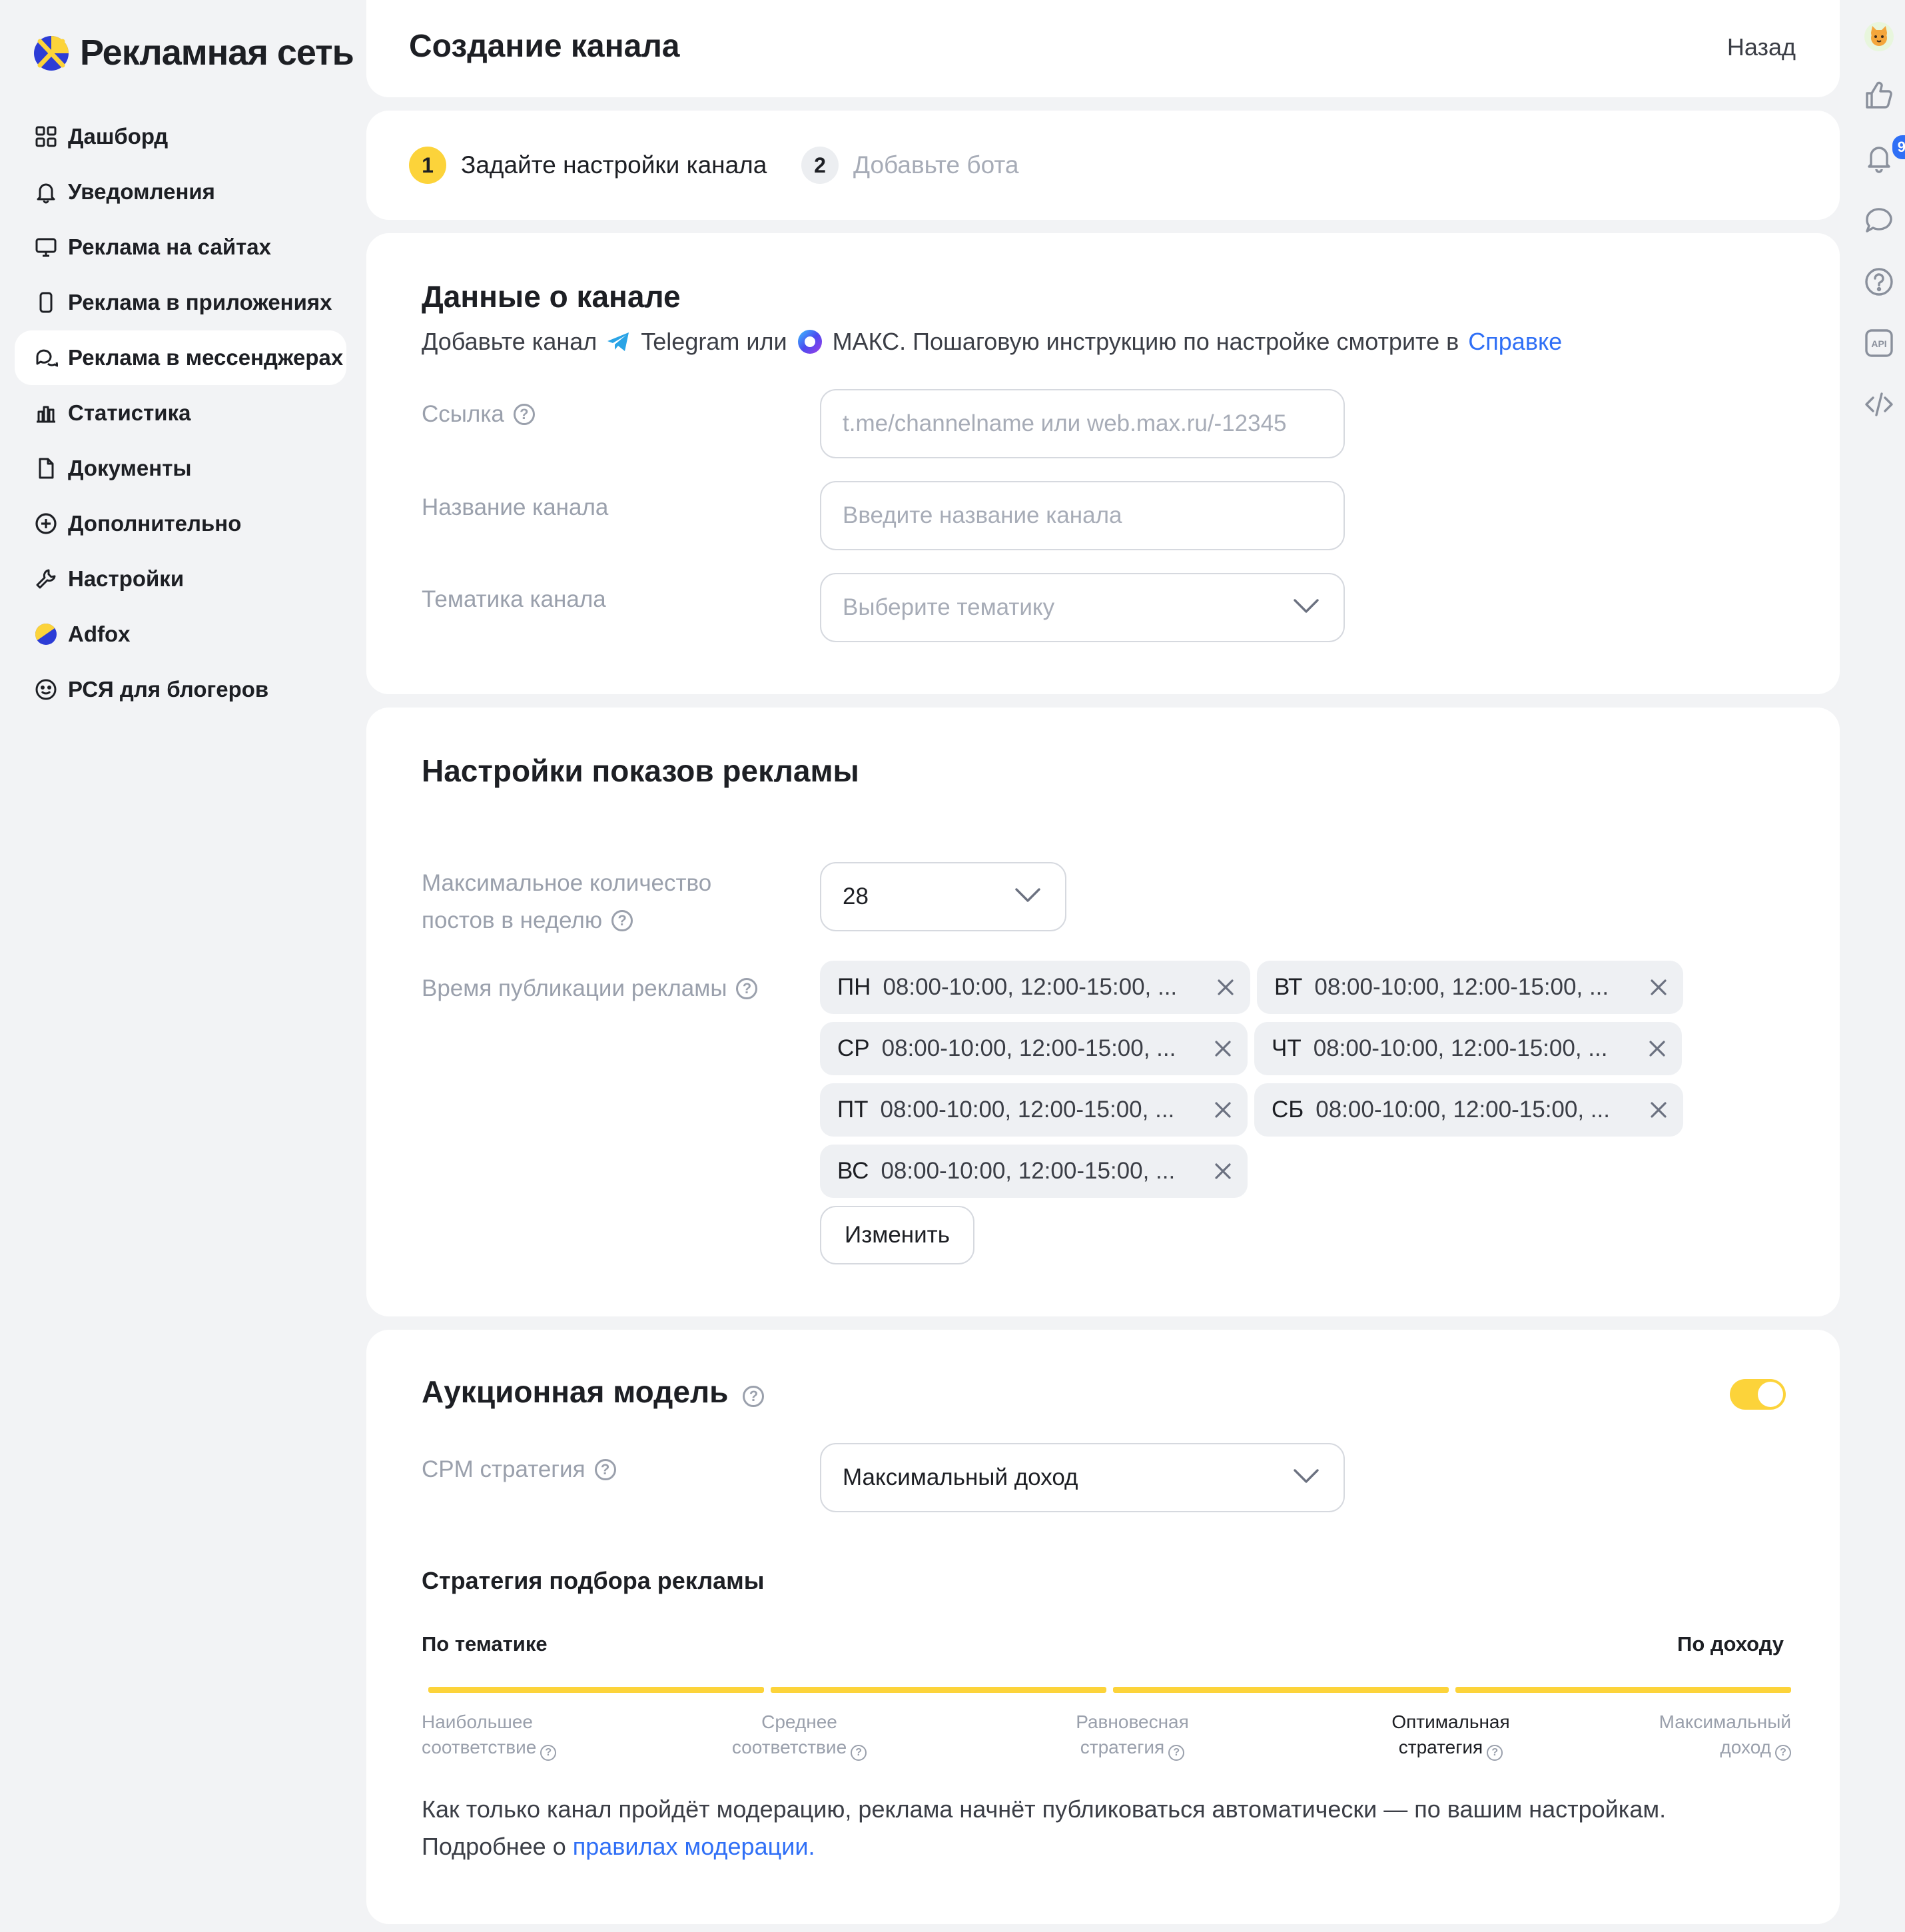 Image resolution: width=1905 pixels, height=1932 pixels. What do you see at coordinates (180, 689) in the screenshot?
I see `sidebar-item-rsya-bloggers: РСЯ для блогеров` at bounding box center [180, 689].